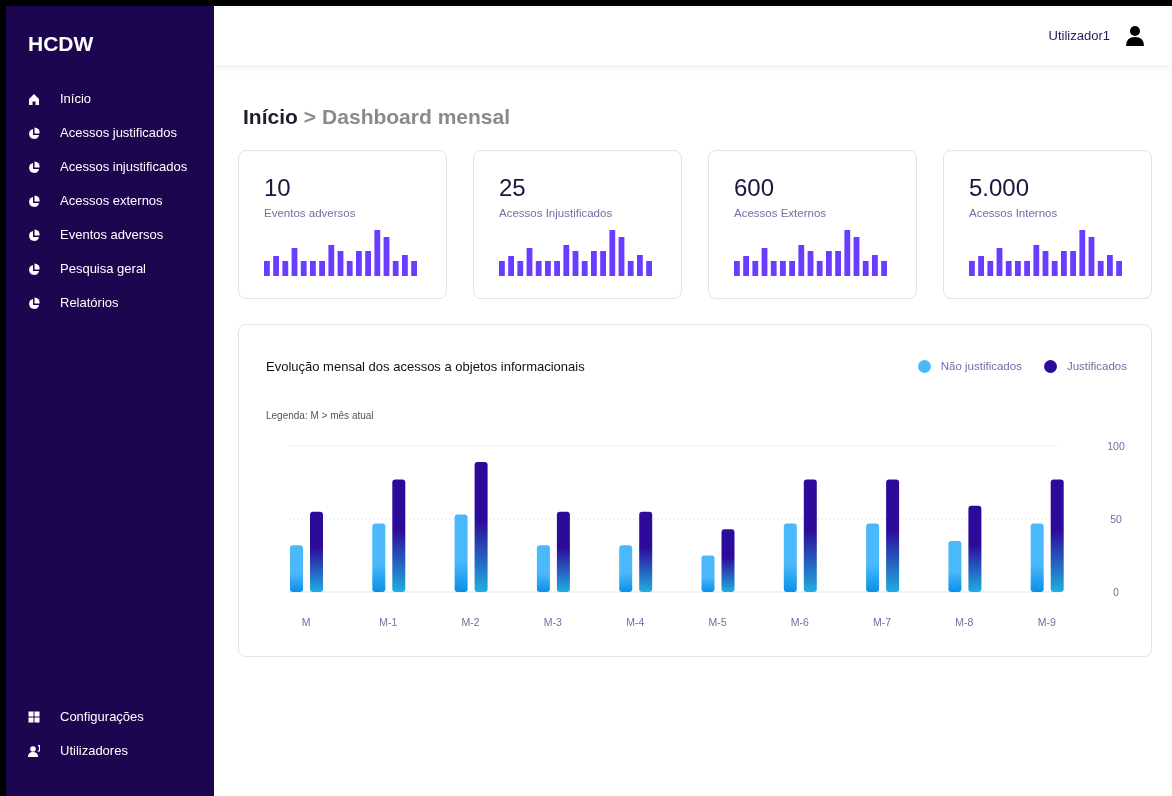 This screenshot has width=1172, height=796. What do you see at coordinates (1116, 446) in the screenshot?
I see `y-tick-label: 100` at bounding box center [1116, 446].